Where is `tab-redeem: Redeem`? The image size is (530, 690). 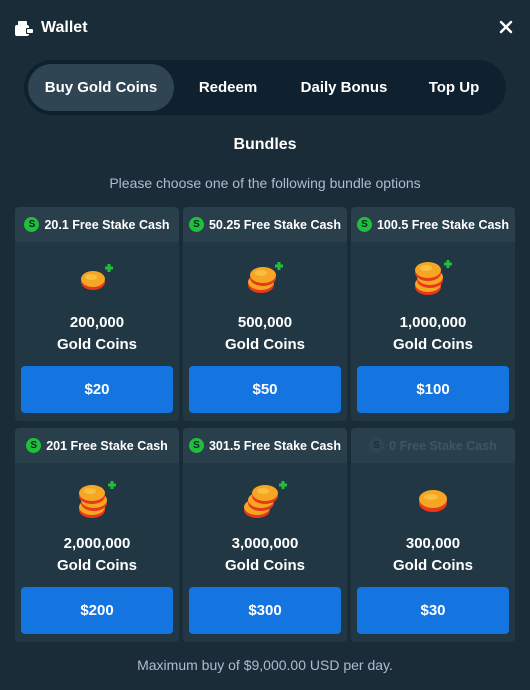
tab-redeem: Redeem is located at coordinates (228, 87).